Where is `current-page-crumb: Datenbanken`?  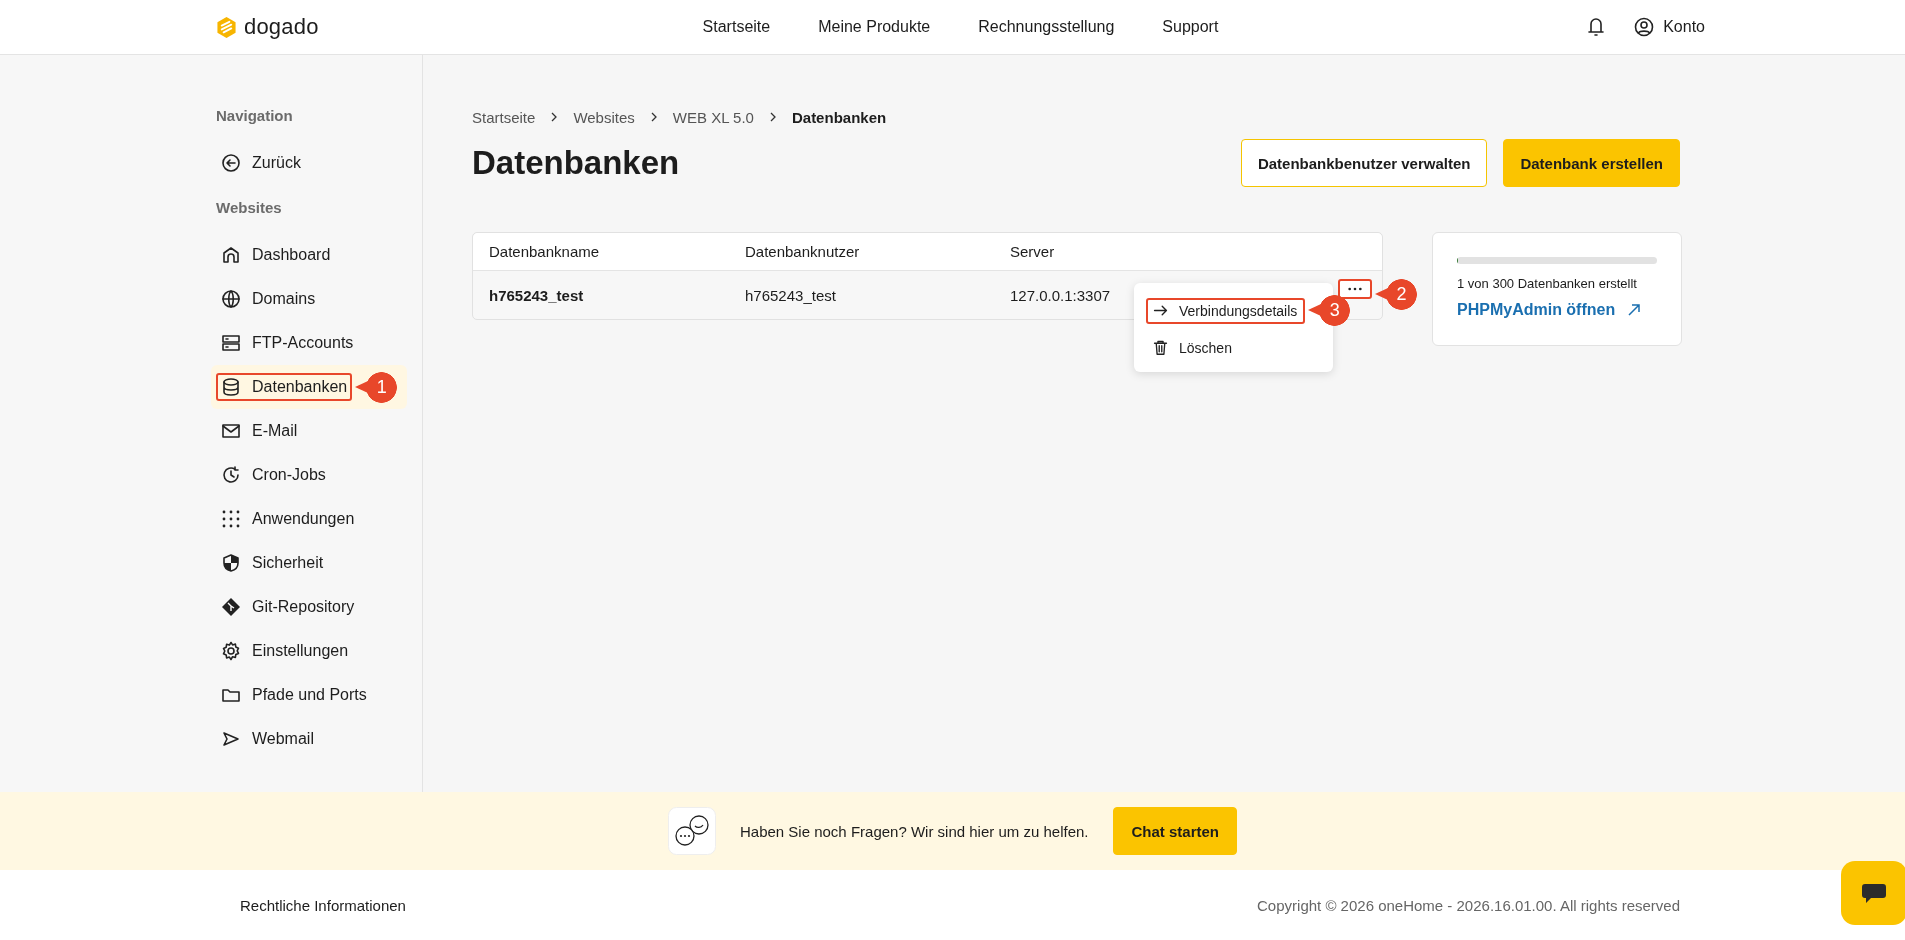
current-page-crumb: Datenbanken is located at coordinates (839, 117).